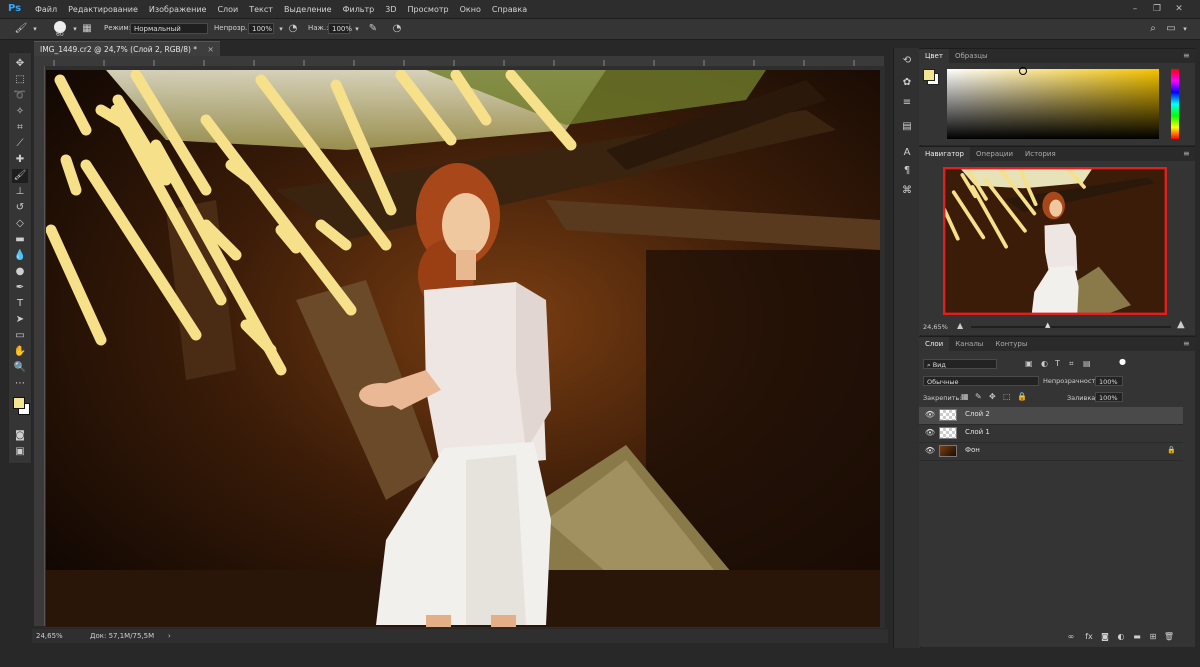  What do you see at coordinates (20, 240) in the screenshot?
I see `gradient-tool-icon: ▬` at bounding box center [20, 240].